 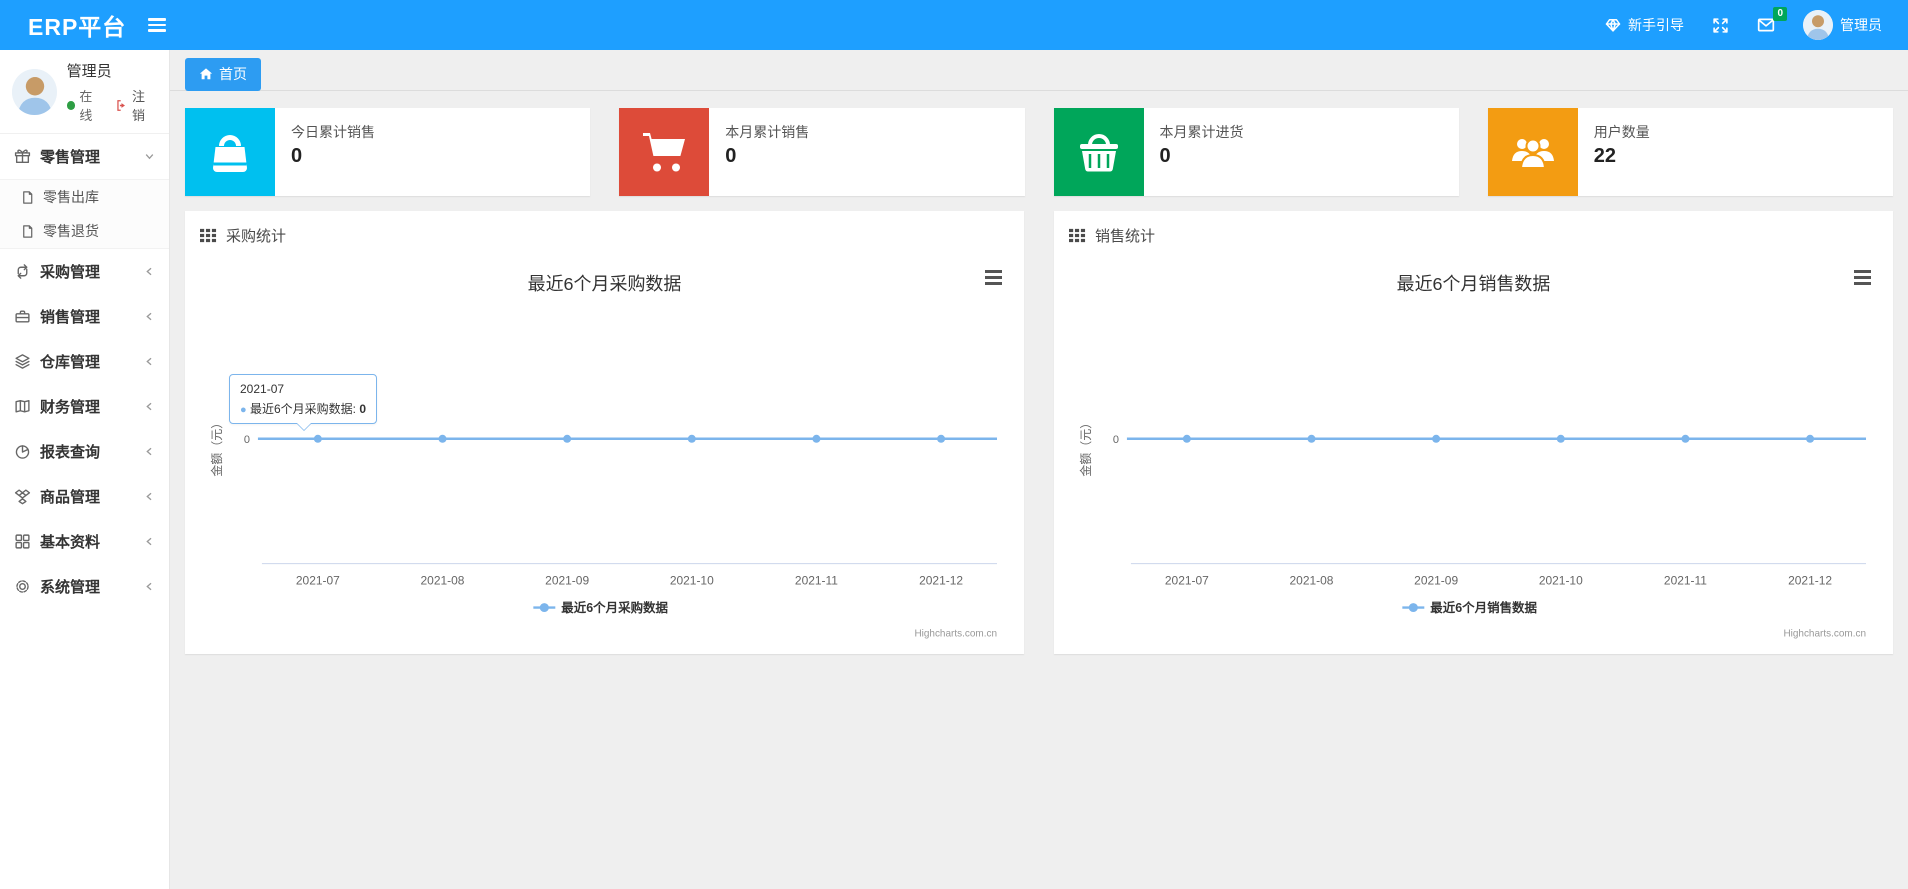 I want to click on guide-label: 新手引导, so click(x=1656, y=25).